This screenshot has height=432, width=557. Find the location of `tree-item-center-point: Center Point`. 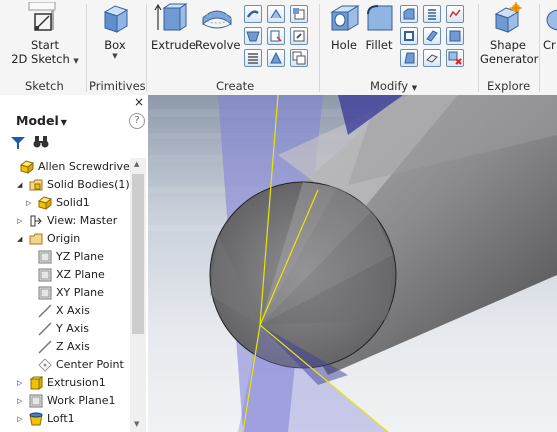

tree-item-center-point: Center Point is located at coordinates (65, 365).